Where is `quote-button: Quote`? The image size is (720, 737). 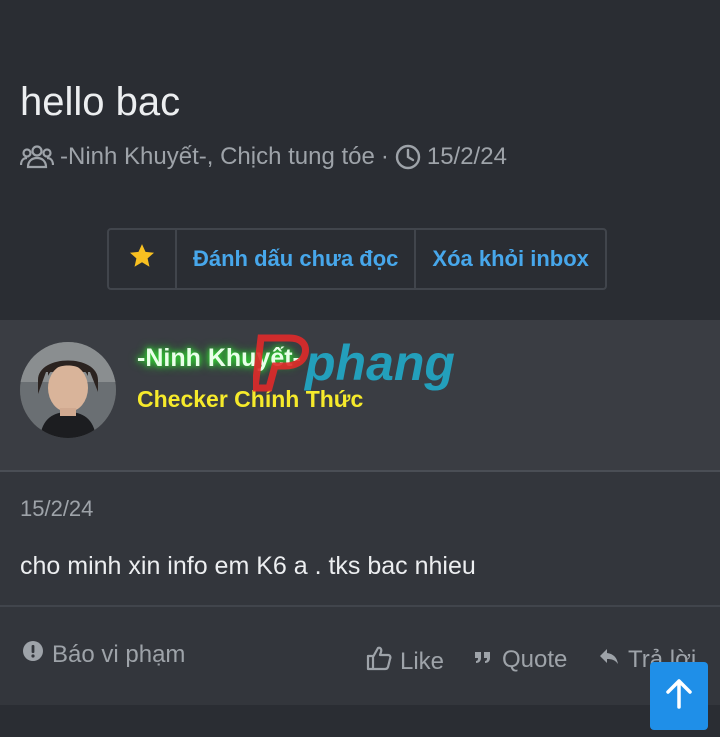
quote-button: Quote is located at coordinates (519, 659).